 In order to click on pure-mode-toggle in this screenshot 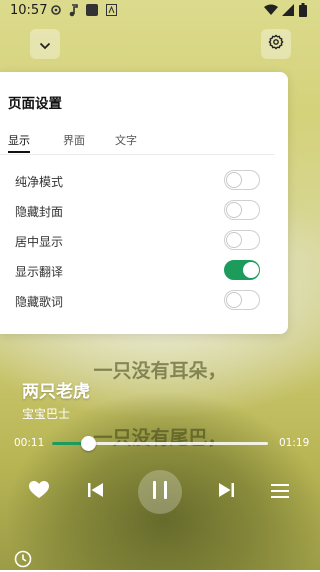, I will do `click(242, 180)`.